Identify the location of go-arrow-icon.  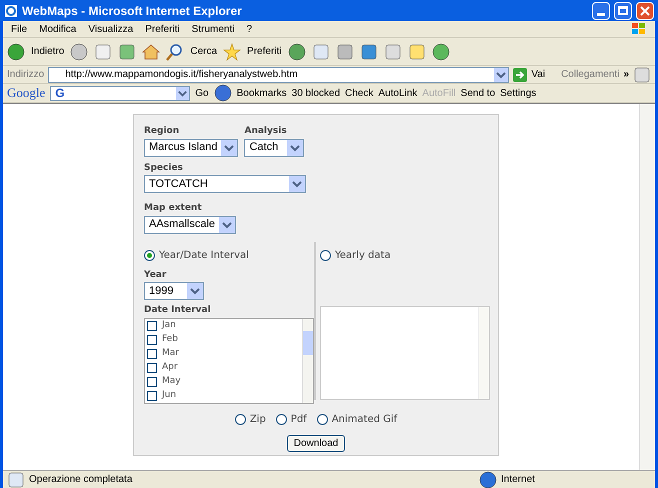
(520, 75).